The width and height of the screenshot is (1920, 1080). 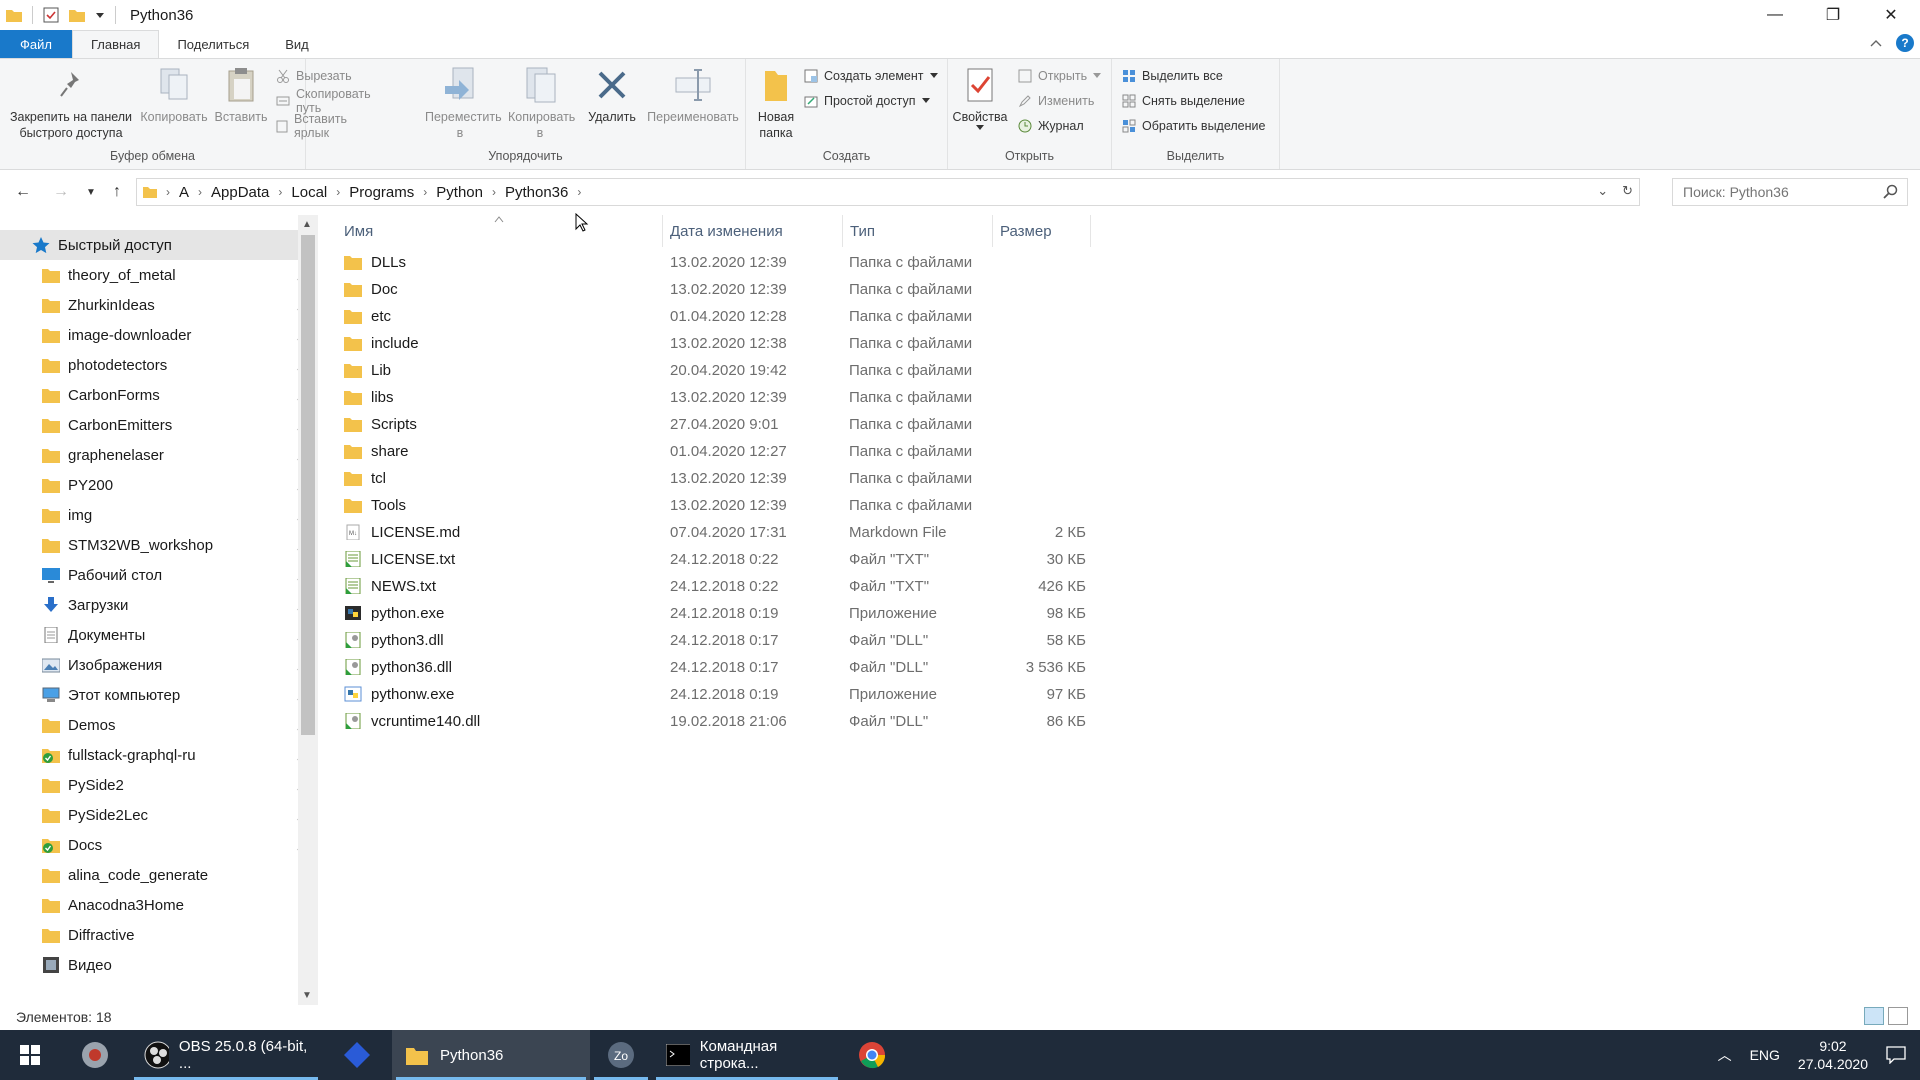 What do you see at coordinates (159, 485) in the screenshot?
I see `sidebar-item: PY200📌` at bounding box center [159, 485].